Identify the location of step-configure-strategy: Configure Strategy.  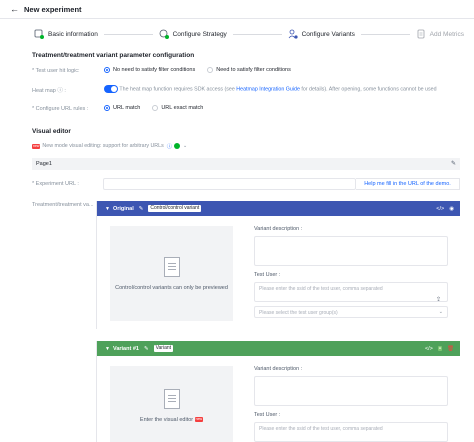
(193, 34).